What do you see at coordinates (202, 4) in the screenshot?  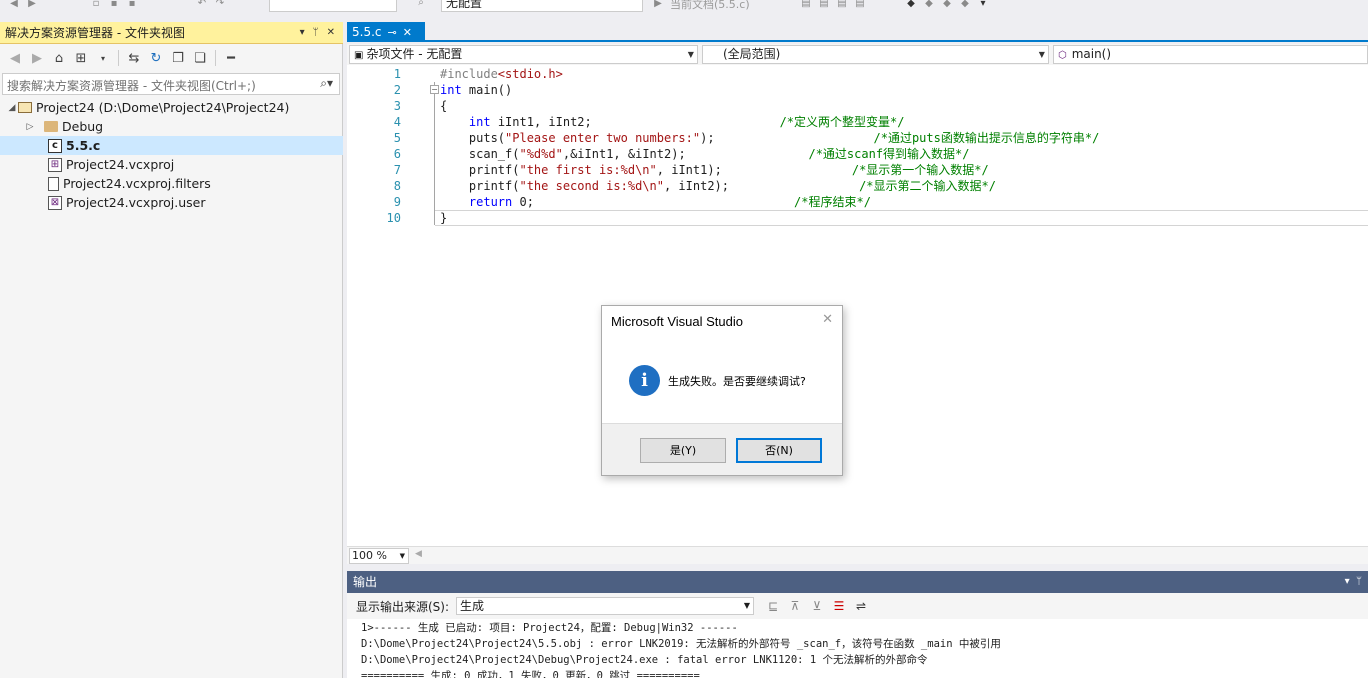 I see `undo-icon: ↶` at bounding box center [202, 4].